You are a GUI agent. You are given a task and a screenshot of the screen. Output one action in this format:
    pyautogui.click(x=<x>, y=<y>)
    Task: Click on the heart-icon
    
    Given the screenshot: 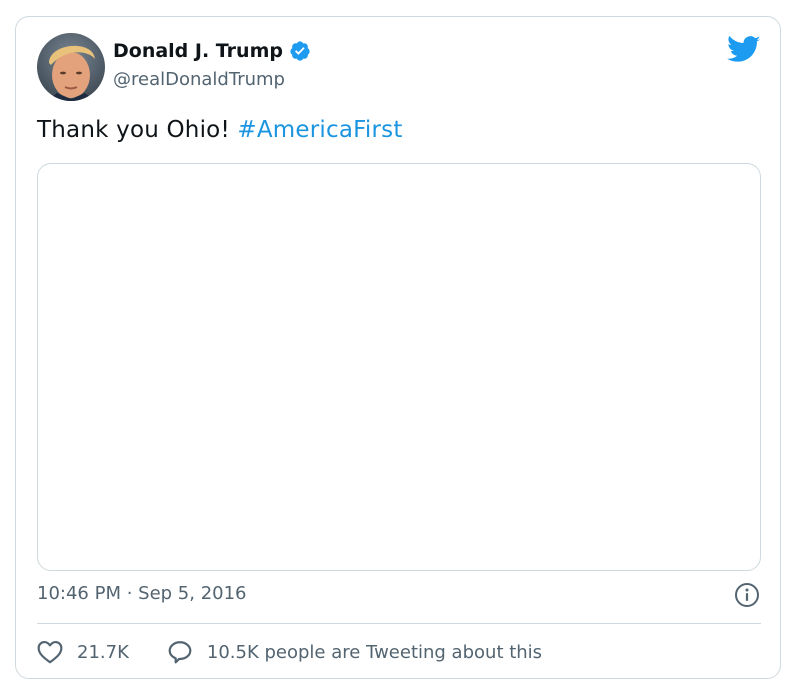 What is the action you would take?
    pyautogui.click(x=50, y=652)
    